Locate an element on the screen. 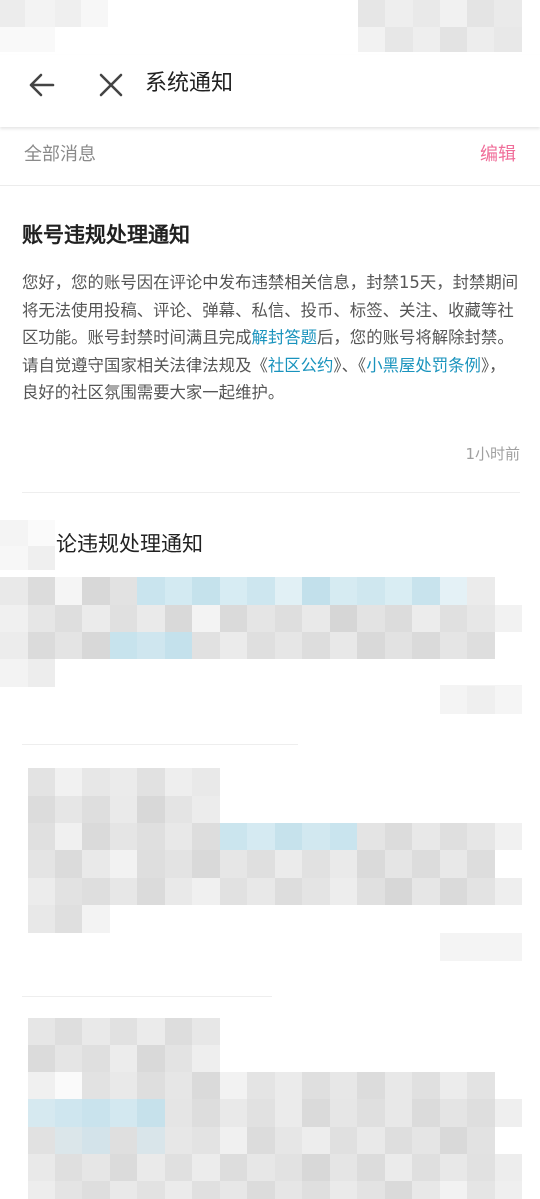 The width and height of the screenshot is (540, 1199). unban-quiz-link: 解封答题 is located at coordinates (284, 337).